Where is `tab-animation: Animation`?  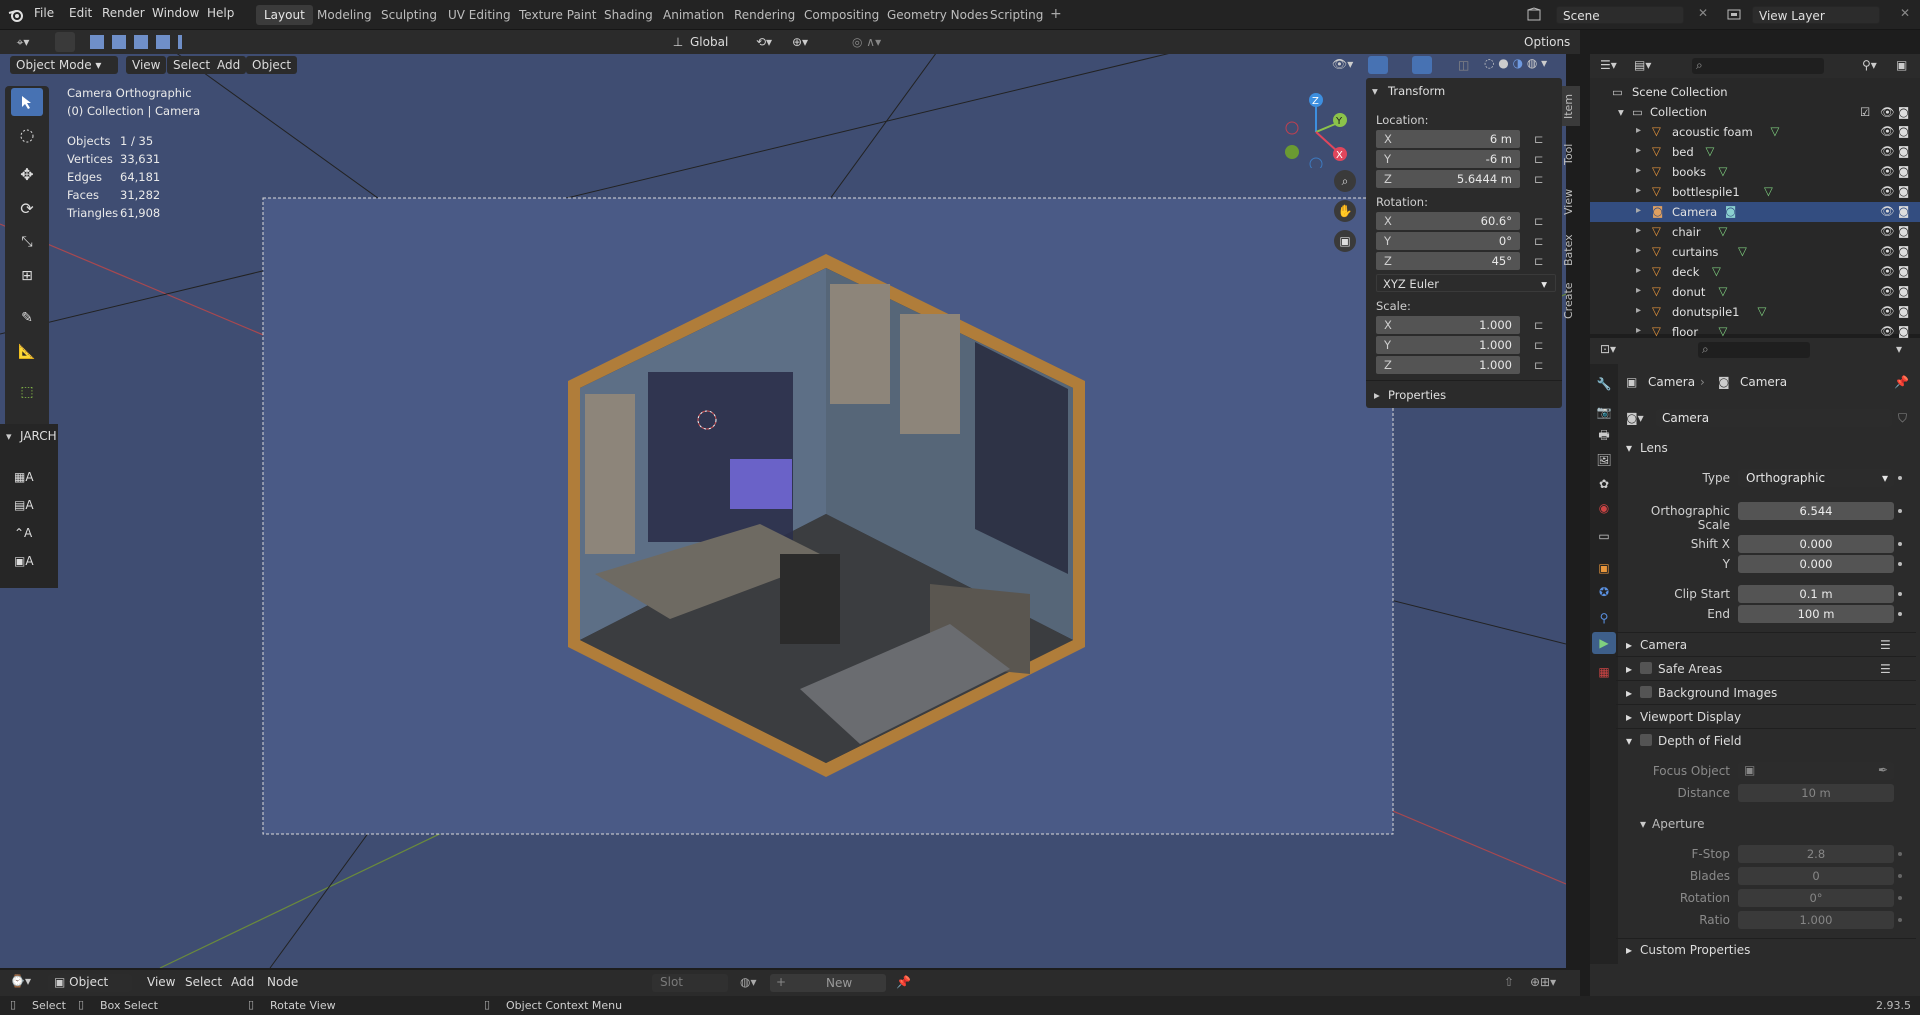 tab-animation: Animation is located at coordinates (693, 15).